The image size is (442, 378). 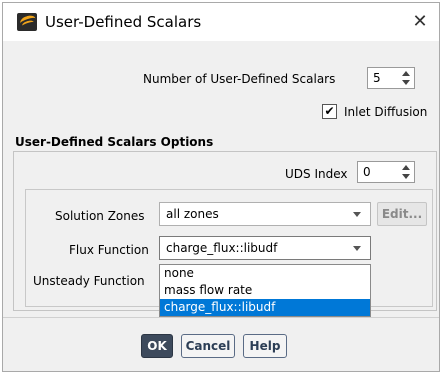 What do you see at coordinates (316, 174) in the screenshot?
I see `uds-index-label: UDS Index` at bounding box center [316, 174].